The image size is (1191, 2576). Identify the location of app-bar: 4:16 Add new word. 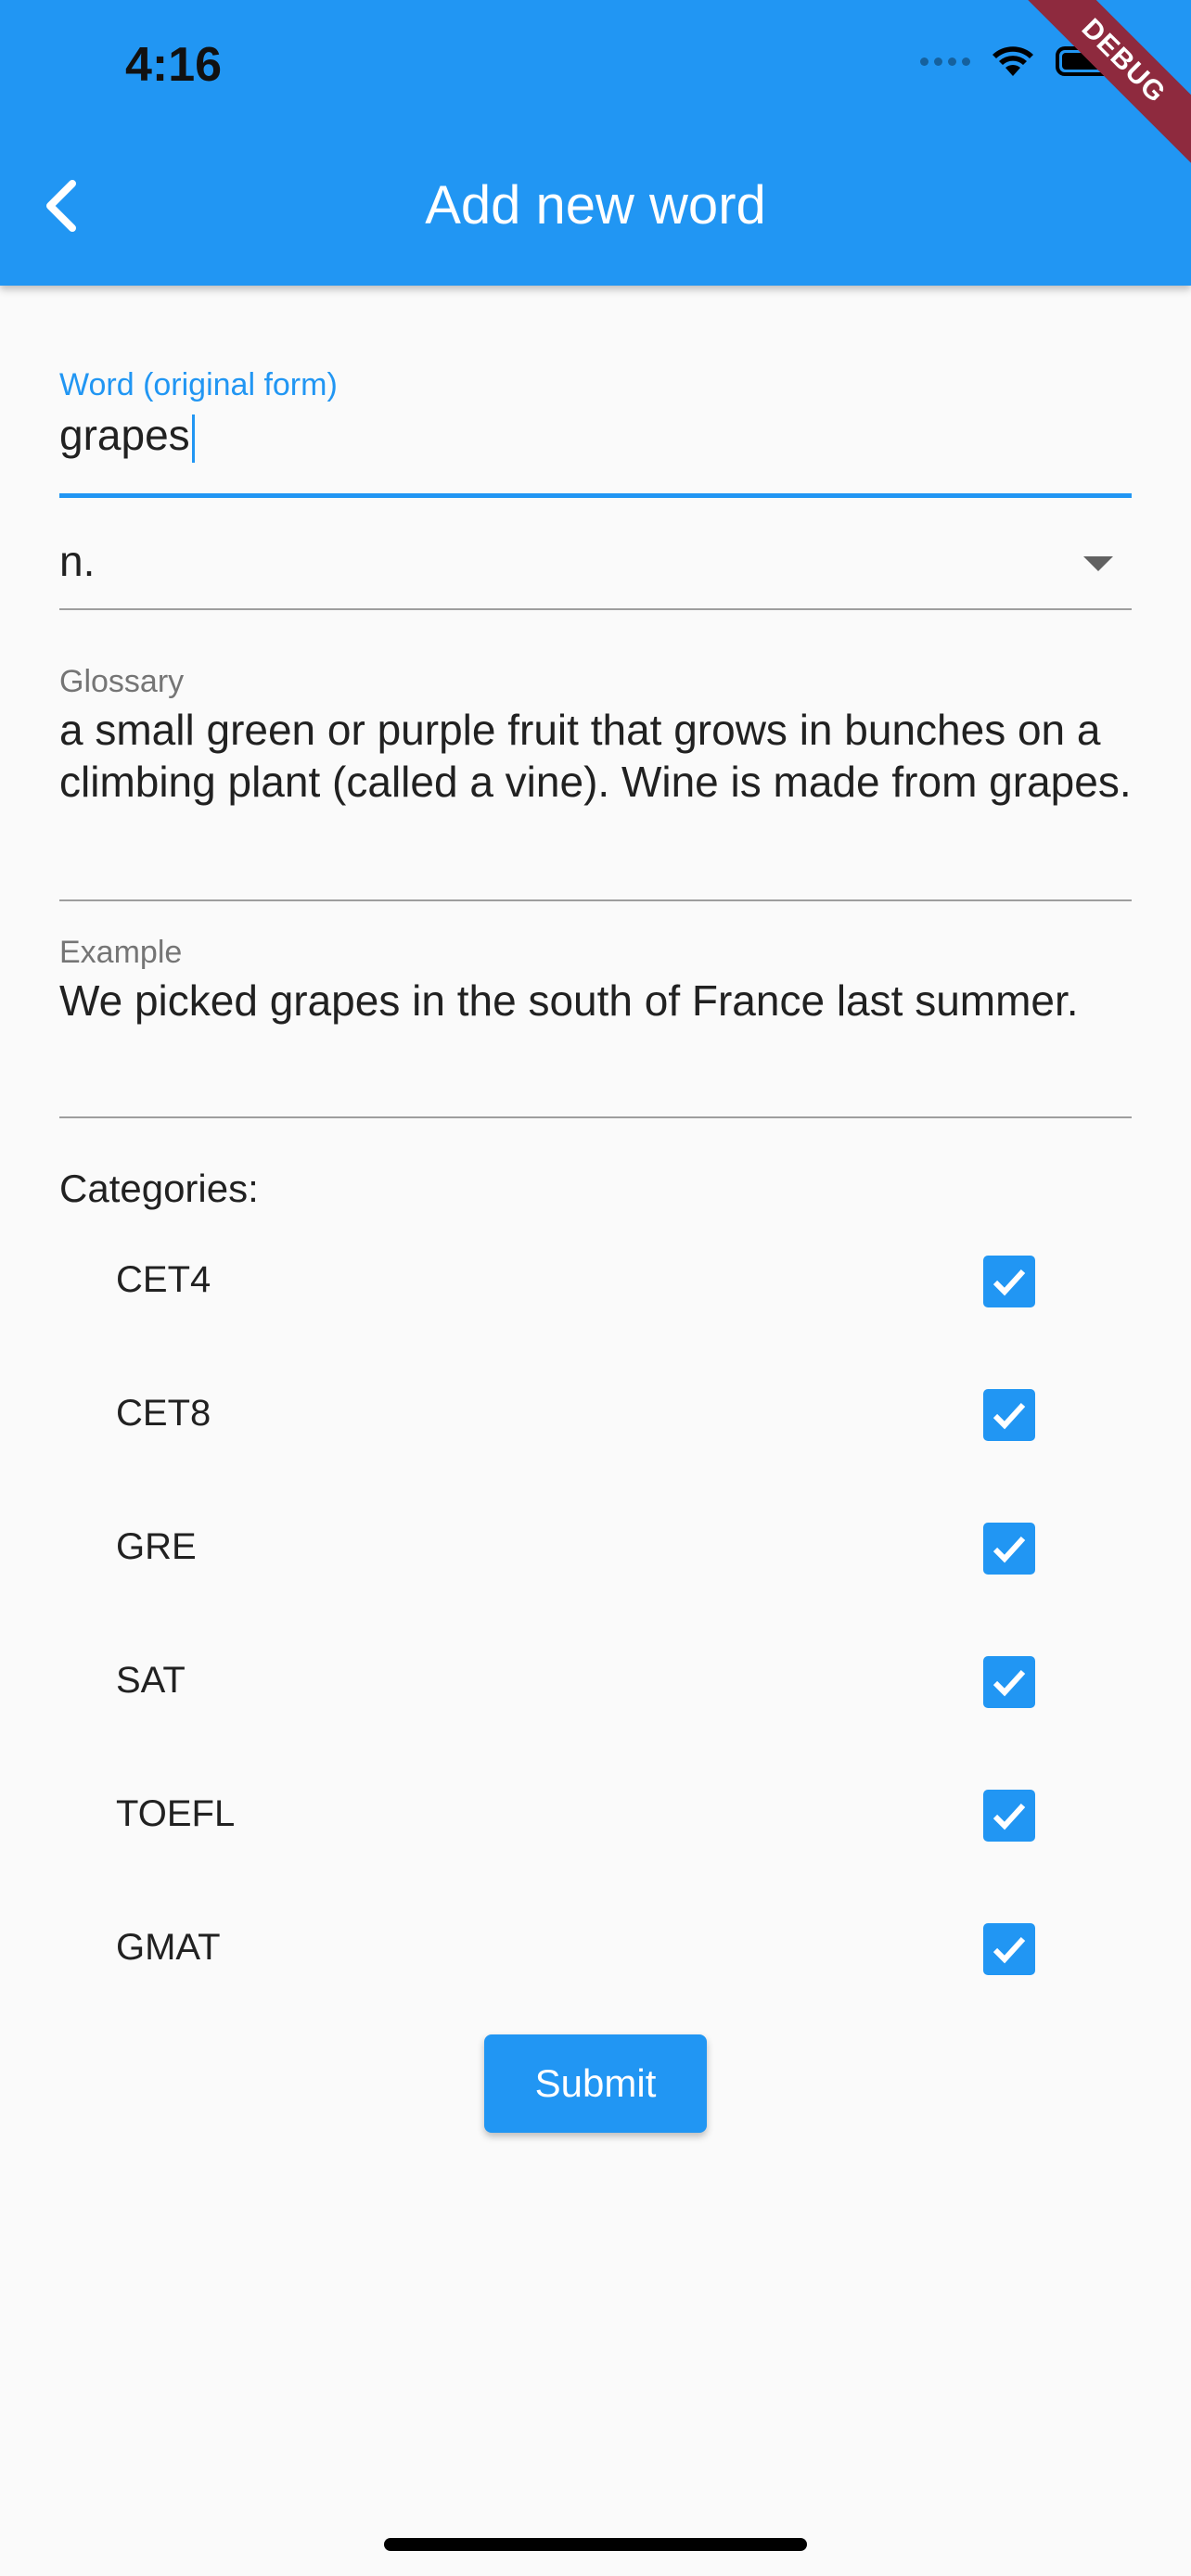
(595, 143).